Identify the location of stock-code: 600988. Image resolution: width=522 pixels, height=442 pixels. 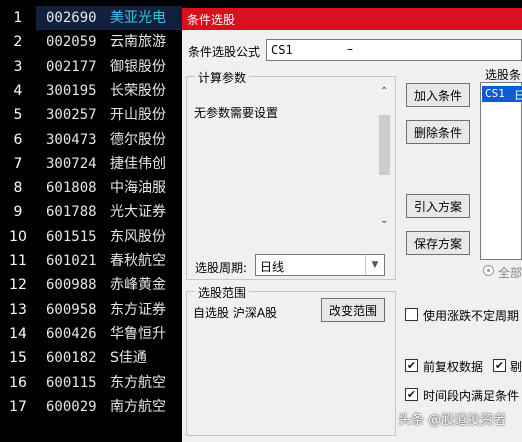
(71, 285).